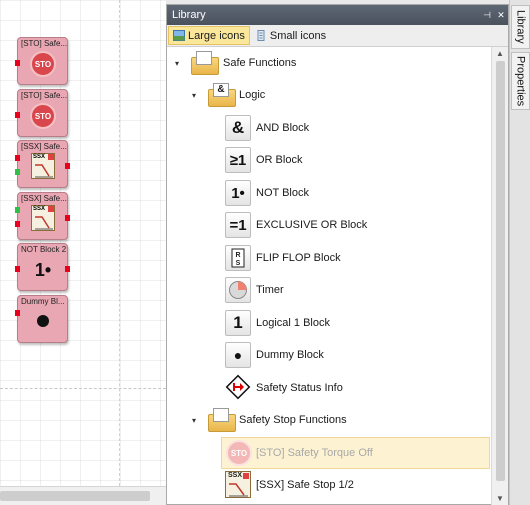  I want to click on tree-label: Dummy Block, so click(290, 355).